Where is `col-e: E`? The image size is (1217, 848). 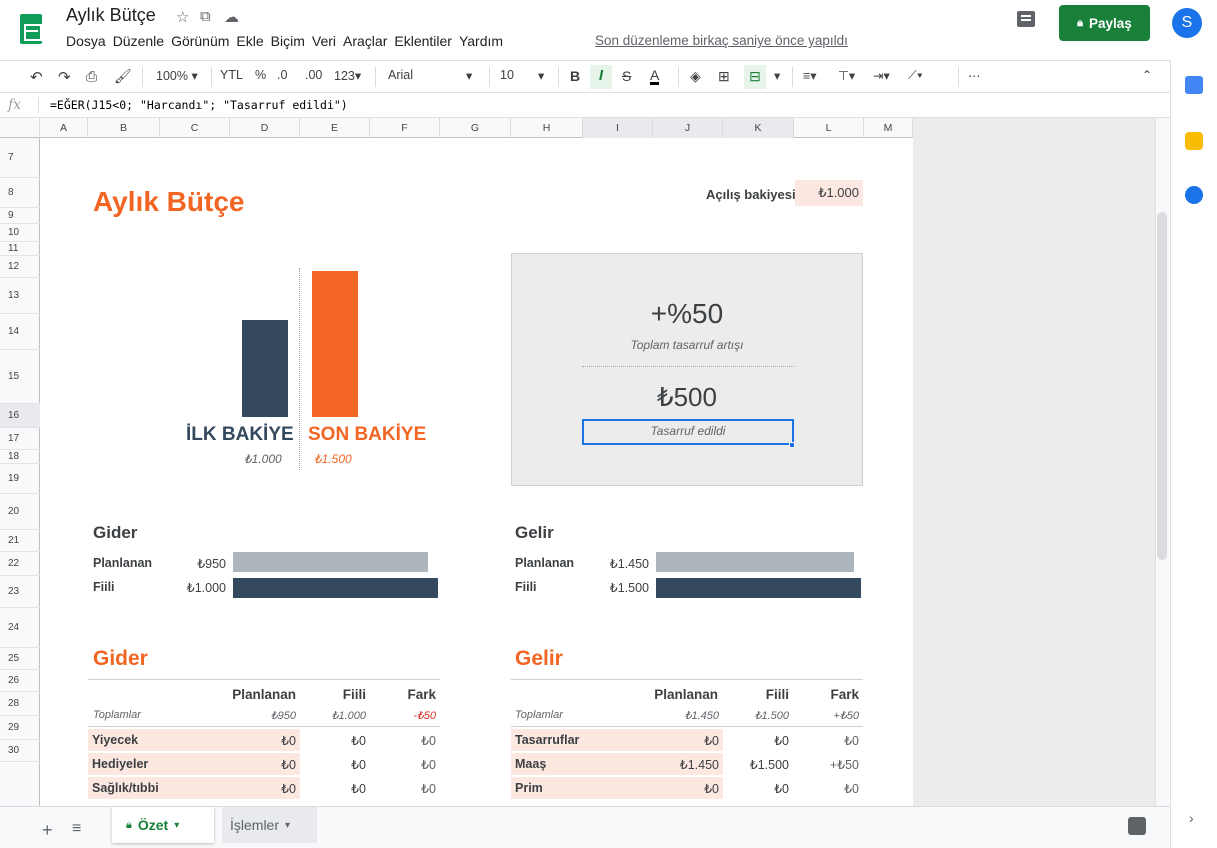 col-e: E is located at coordinates (335, 128).